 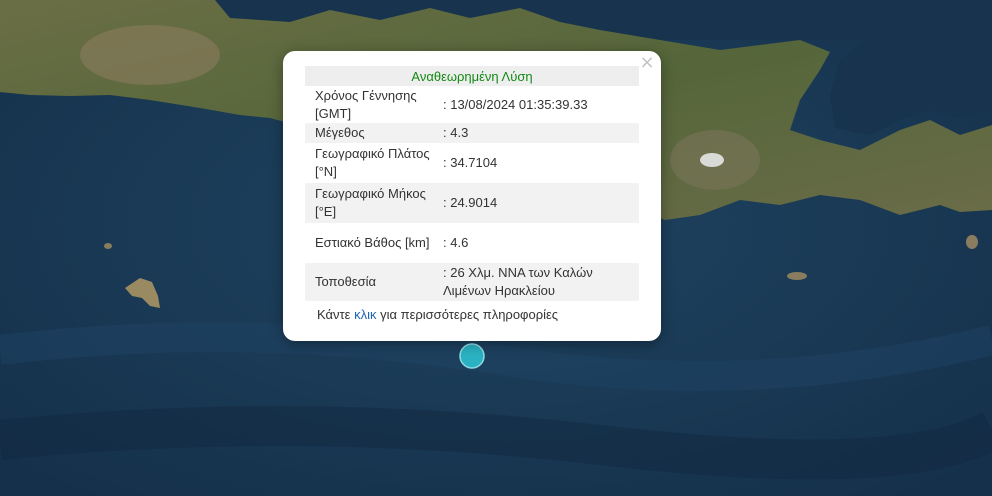 What do you see at coordinates (374, 203) in the screenshot?
I see `longitude-label: Γεωγραφικό Μήκος [°E]` at bounding box center [374, 203].